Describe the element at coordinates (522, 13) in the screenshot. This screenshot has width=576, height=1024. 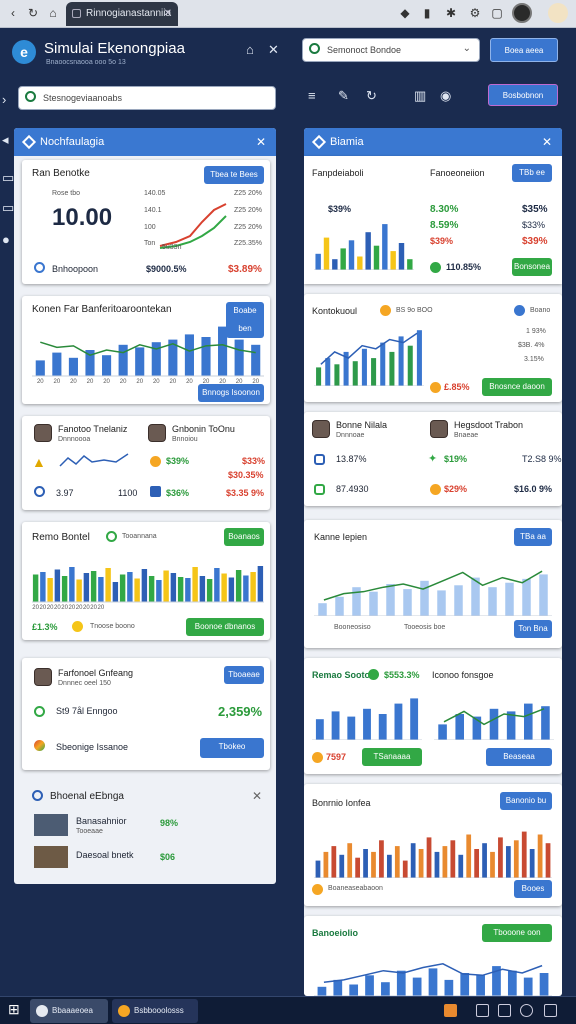
I see `profile-avatar` at that location.